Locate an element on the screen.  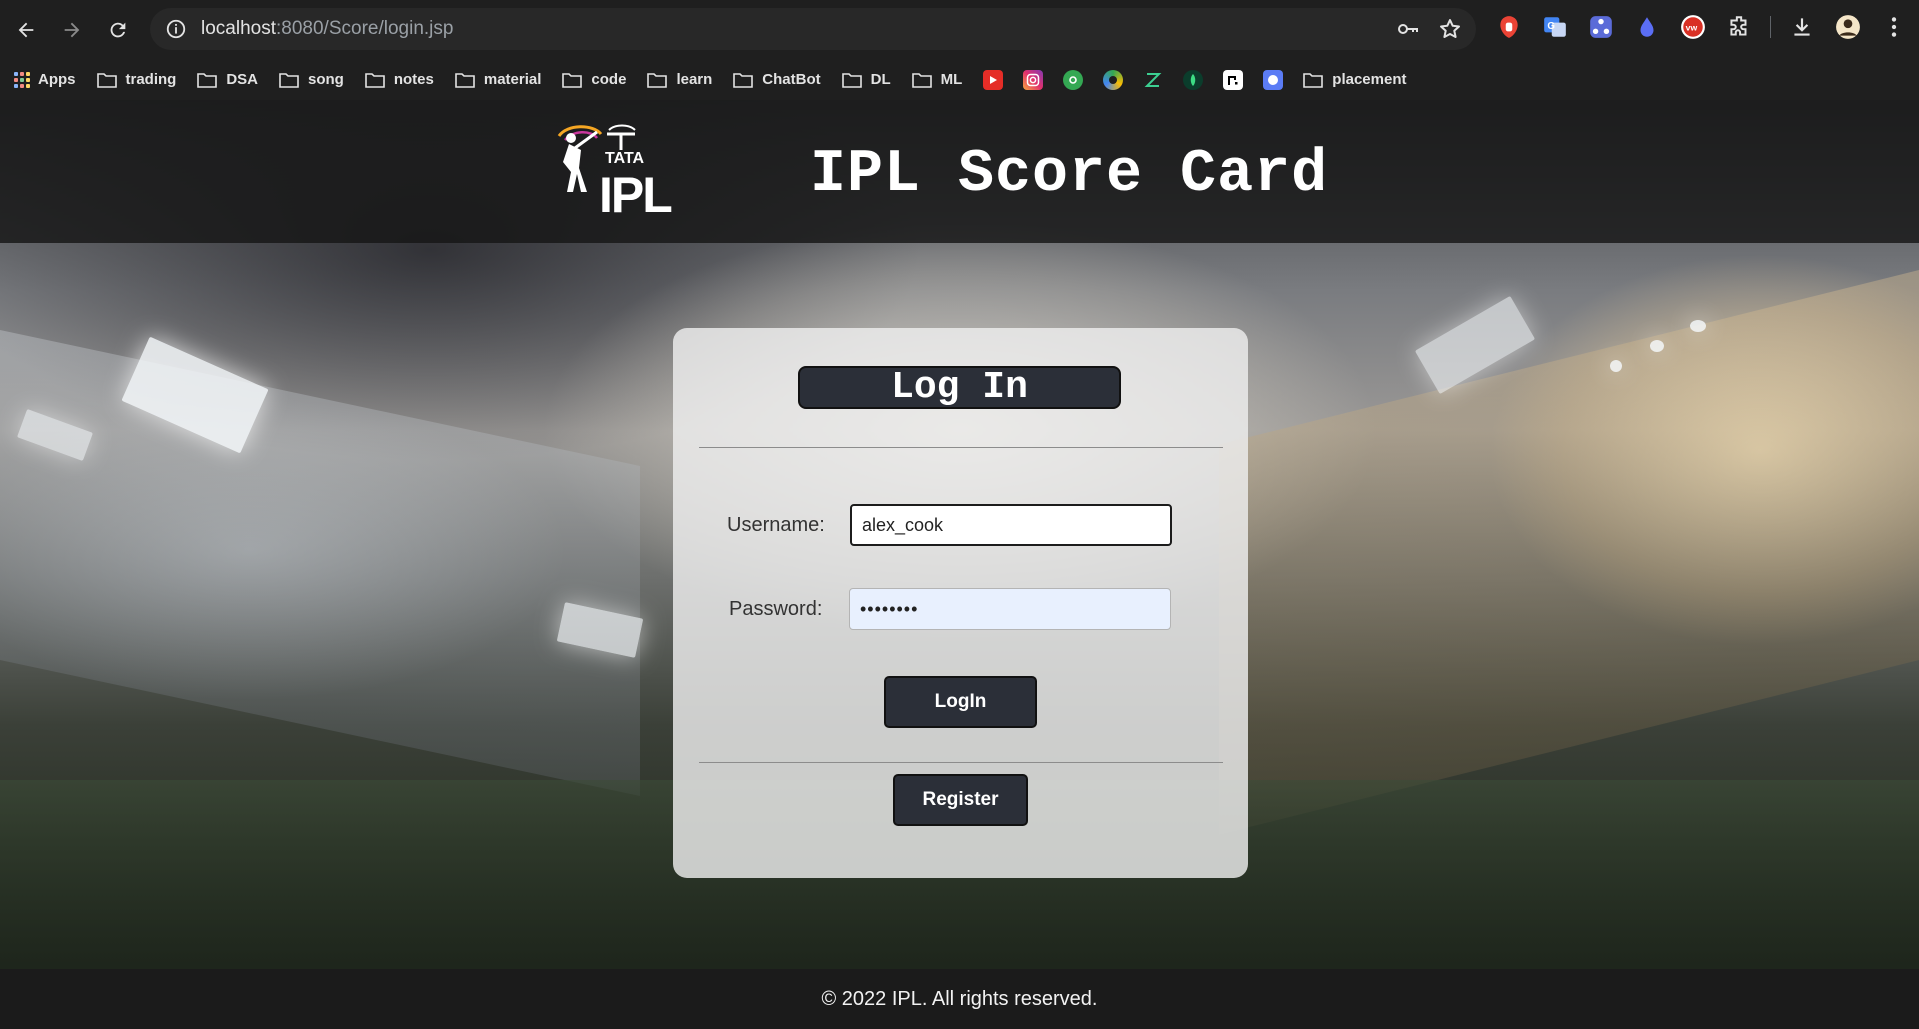
back-arrow-icon is located at coordinates (26, 29).